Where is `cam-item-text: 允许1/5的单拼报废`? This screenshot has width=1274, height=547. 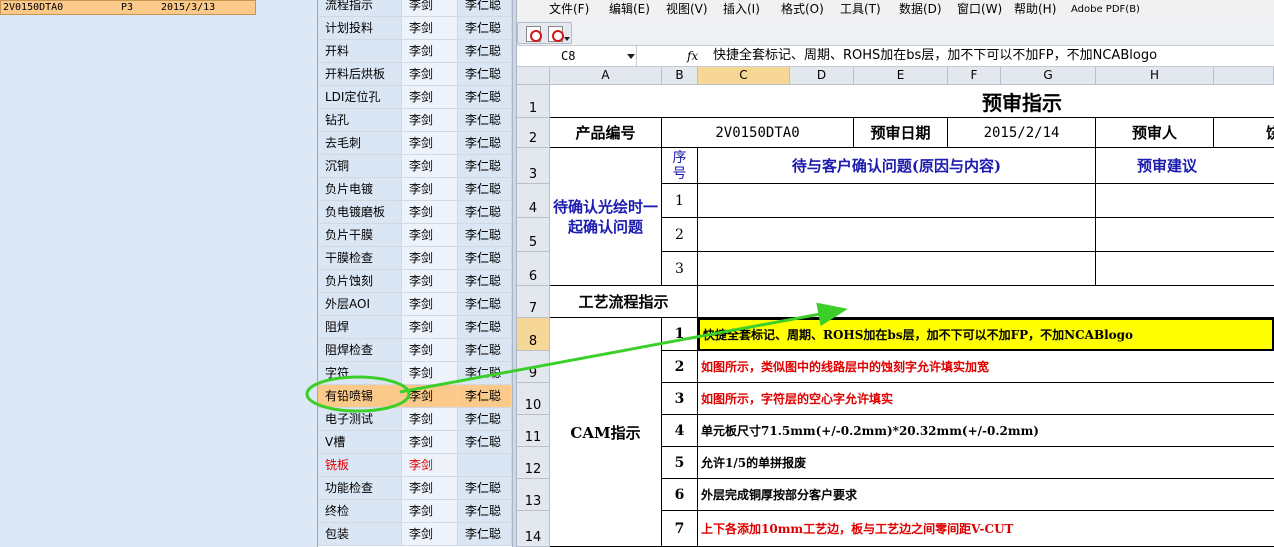
cam-item-text: 允许1/5的单拼报废 is located at coordinates (986, 463).